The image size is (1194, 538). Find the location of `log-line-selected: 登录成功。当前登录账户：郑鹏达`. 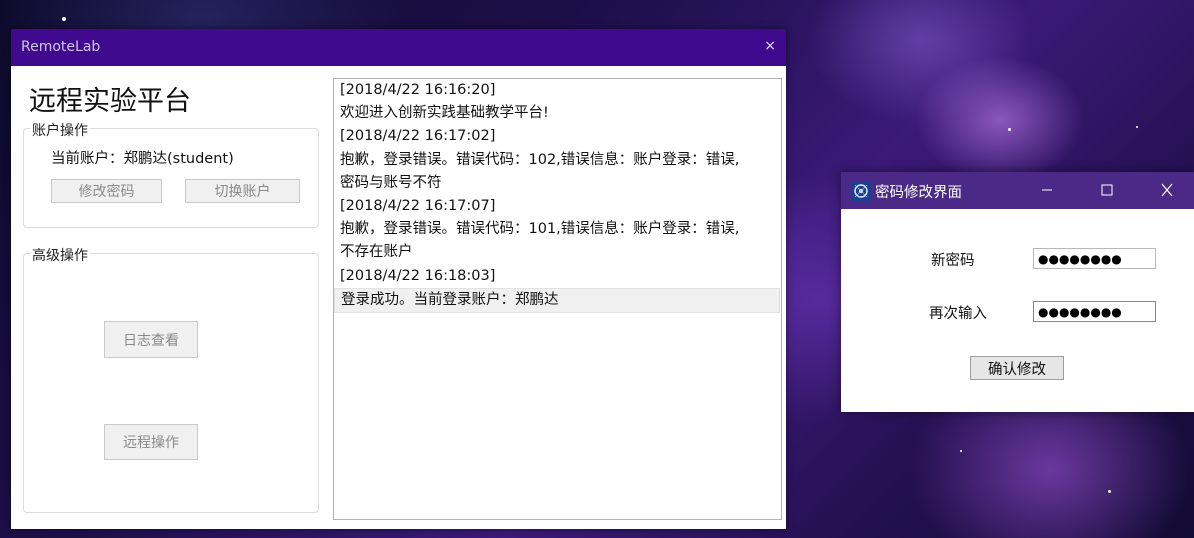

log-line-selected: 登录成功。当前登录账户：郑鹏达 is located at coordinates (557, 300).